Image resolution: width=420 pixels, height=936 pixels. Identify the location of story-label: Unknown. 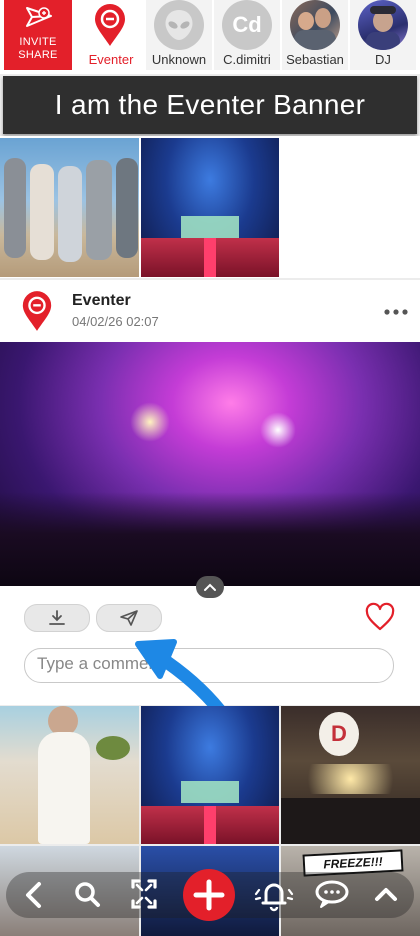
(179, 59).